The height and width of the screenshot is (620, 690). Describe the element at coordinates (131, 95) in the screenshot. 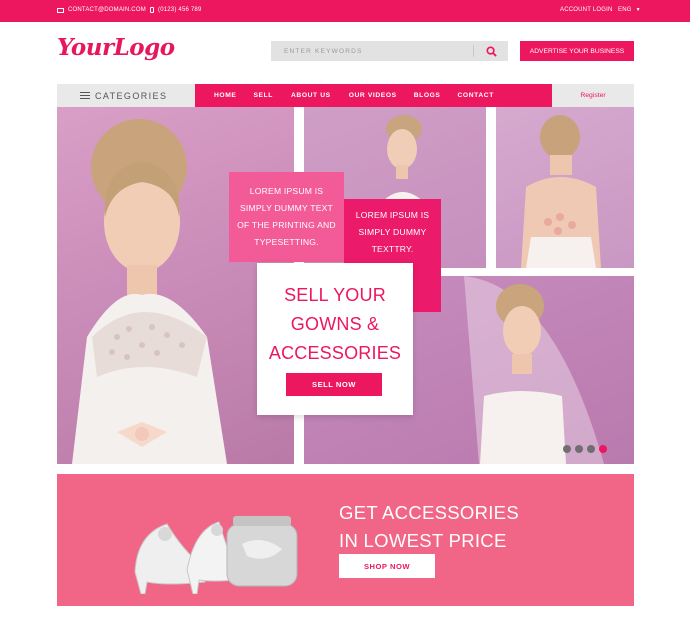

I see `categories-label: CATEGORIES` at that location.